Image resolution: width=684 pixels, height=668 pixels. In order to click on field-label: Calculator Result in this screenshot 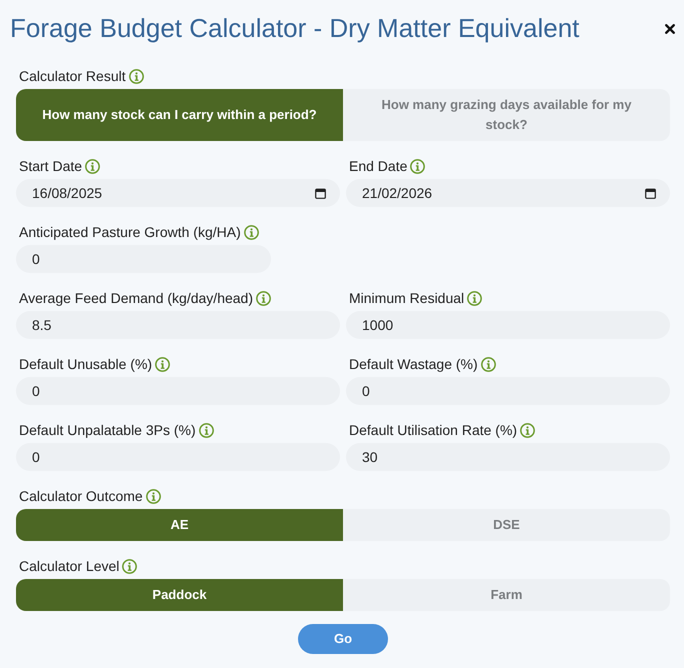, I will do `click(72, 76)`.